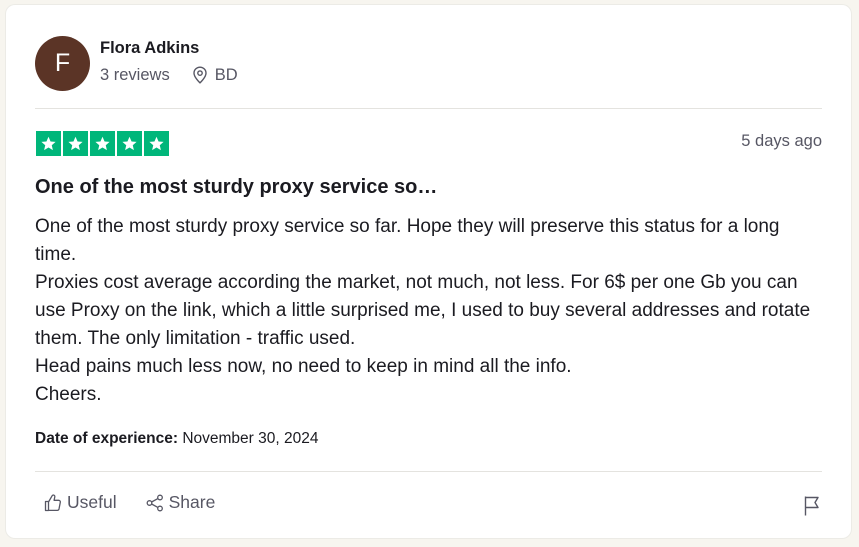 The image size is (859, 547). I want to click on flag-icon, so click(811, 506).